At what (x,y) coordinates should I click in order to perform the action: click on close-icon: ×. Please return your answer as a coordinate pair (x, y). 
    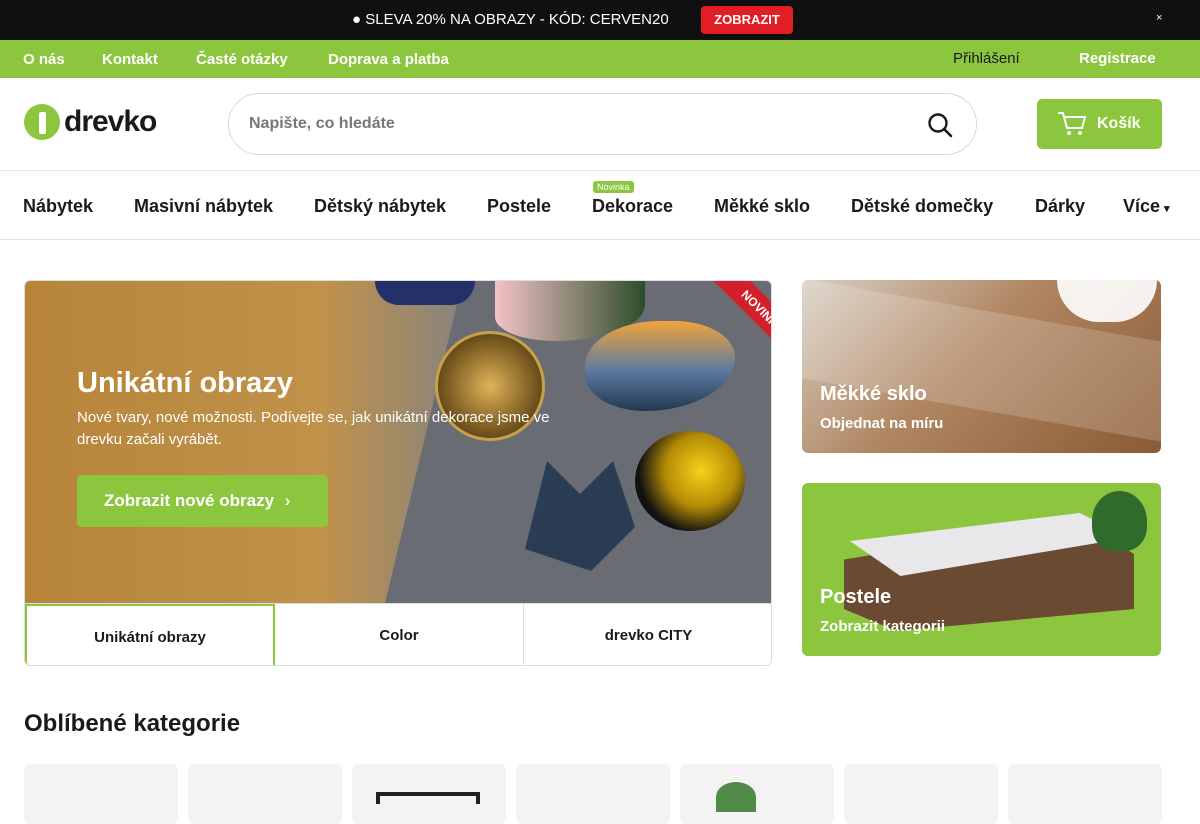
    Looking at the image, I should click on (1159, 18).